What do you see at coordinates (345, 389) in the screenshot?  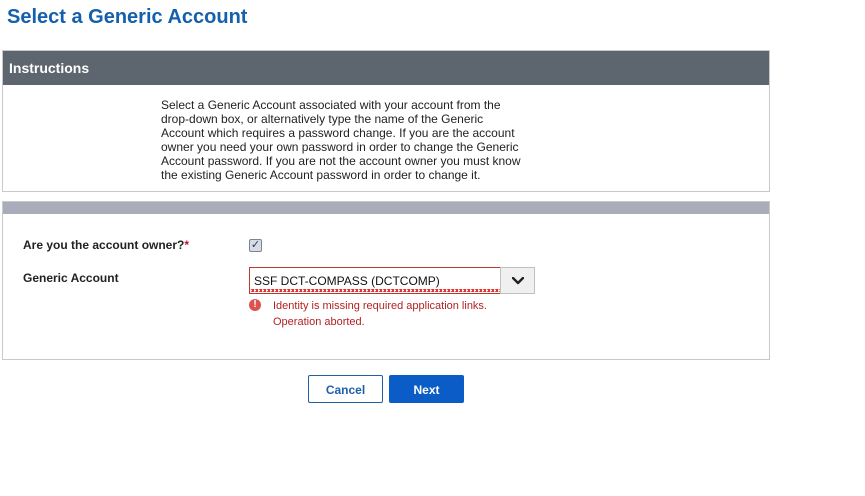 I see `cancel-button: Cancel` at bounding box center [345, 389].